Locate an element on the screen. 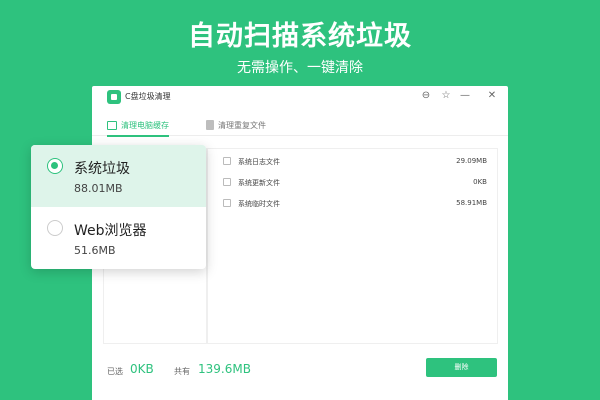  category-name: Web浏览器 is located at coordinates (110, 231).